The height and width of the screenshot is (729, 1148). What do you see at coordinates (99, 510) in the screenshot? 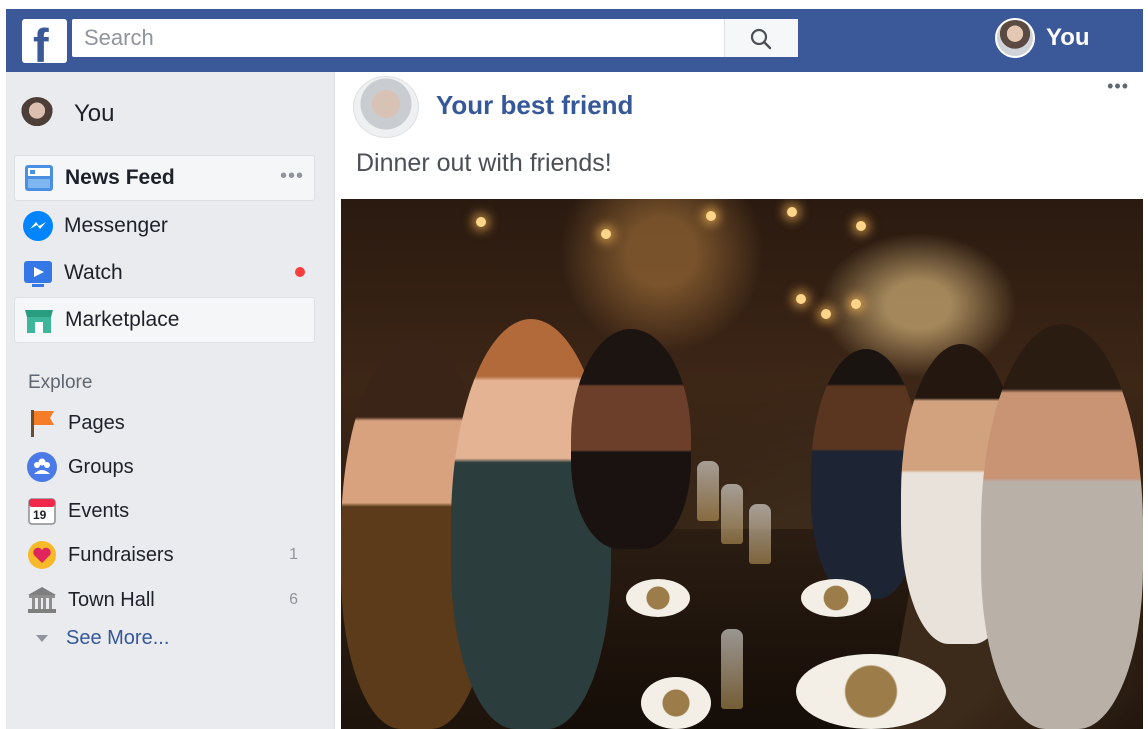
I see `sidebar-item-label: Events` at bounding box center [99, 510].